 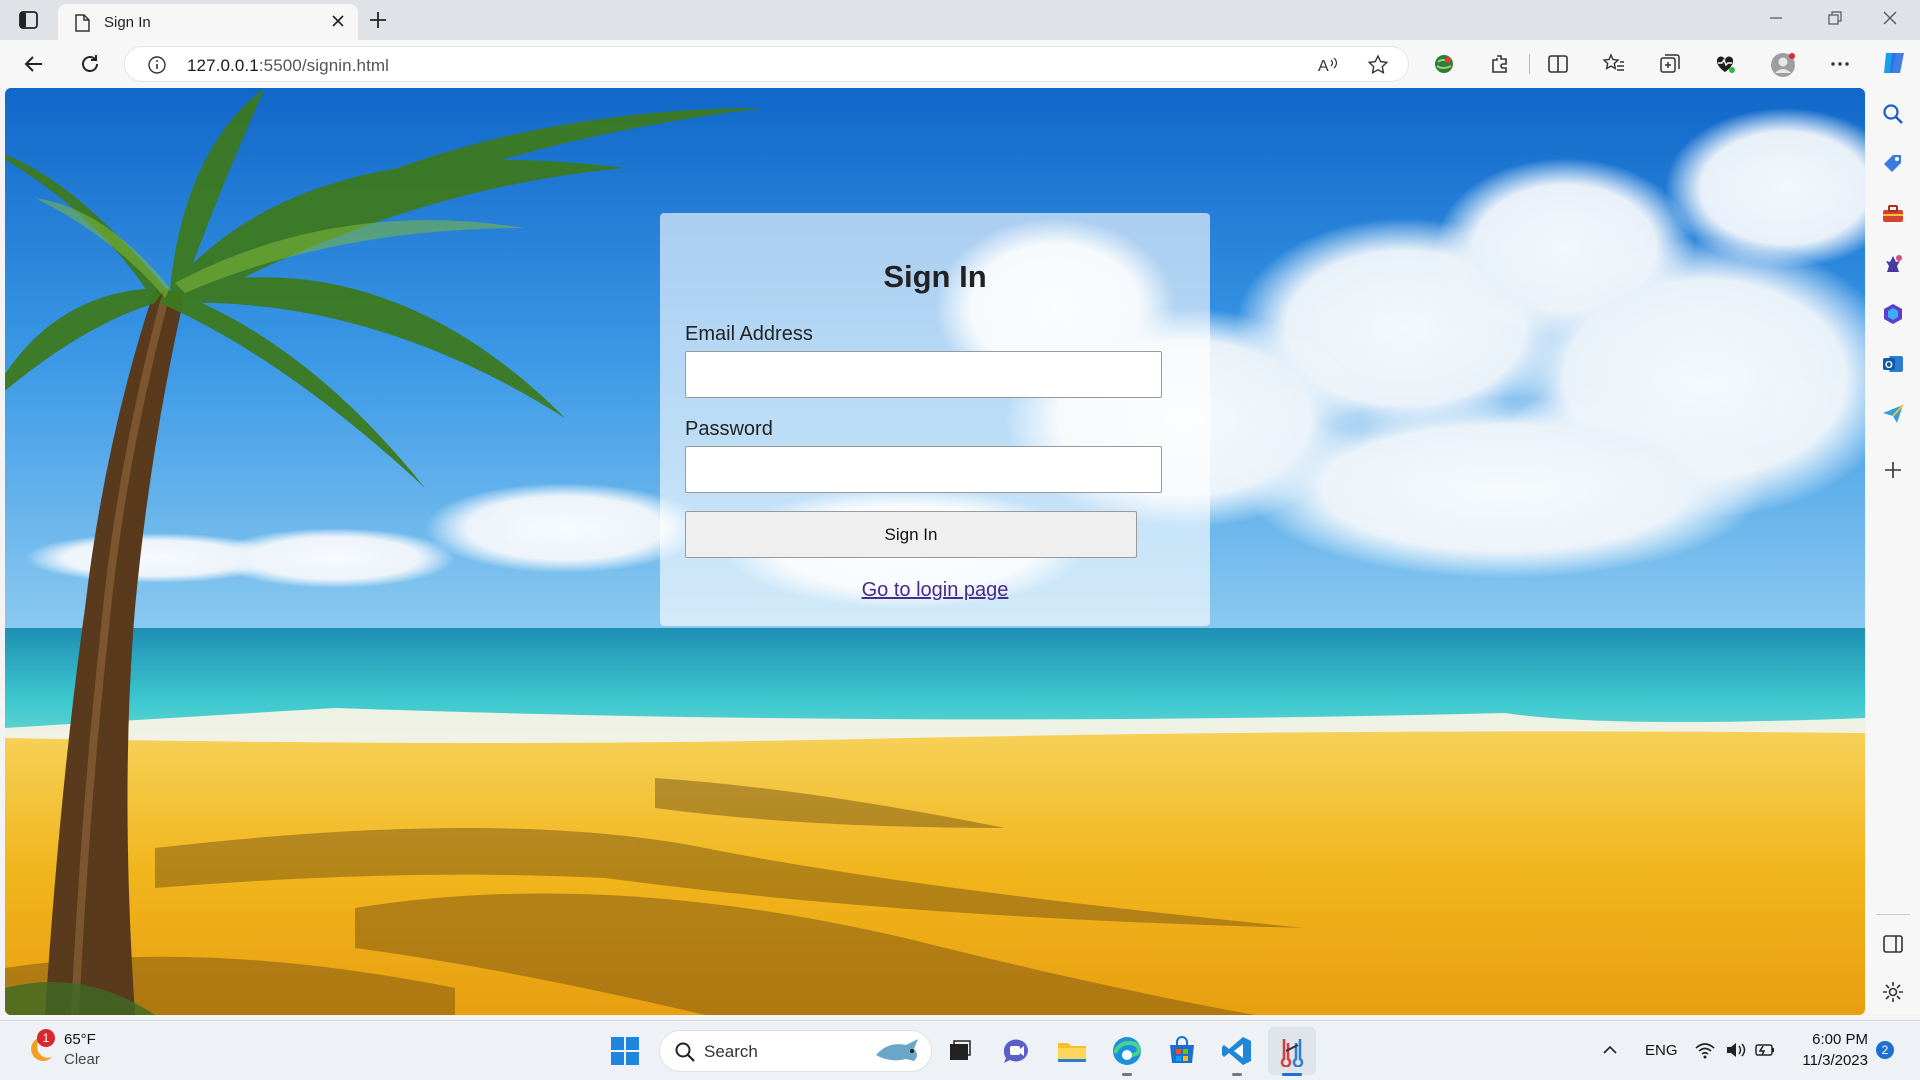 What do you see at coordinates (29, 20) in the screenshot?
I see `tab-actions-icon` at bounding box center [29, 20].